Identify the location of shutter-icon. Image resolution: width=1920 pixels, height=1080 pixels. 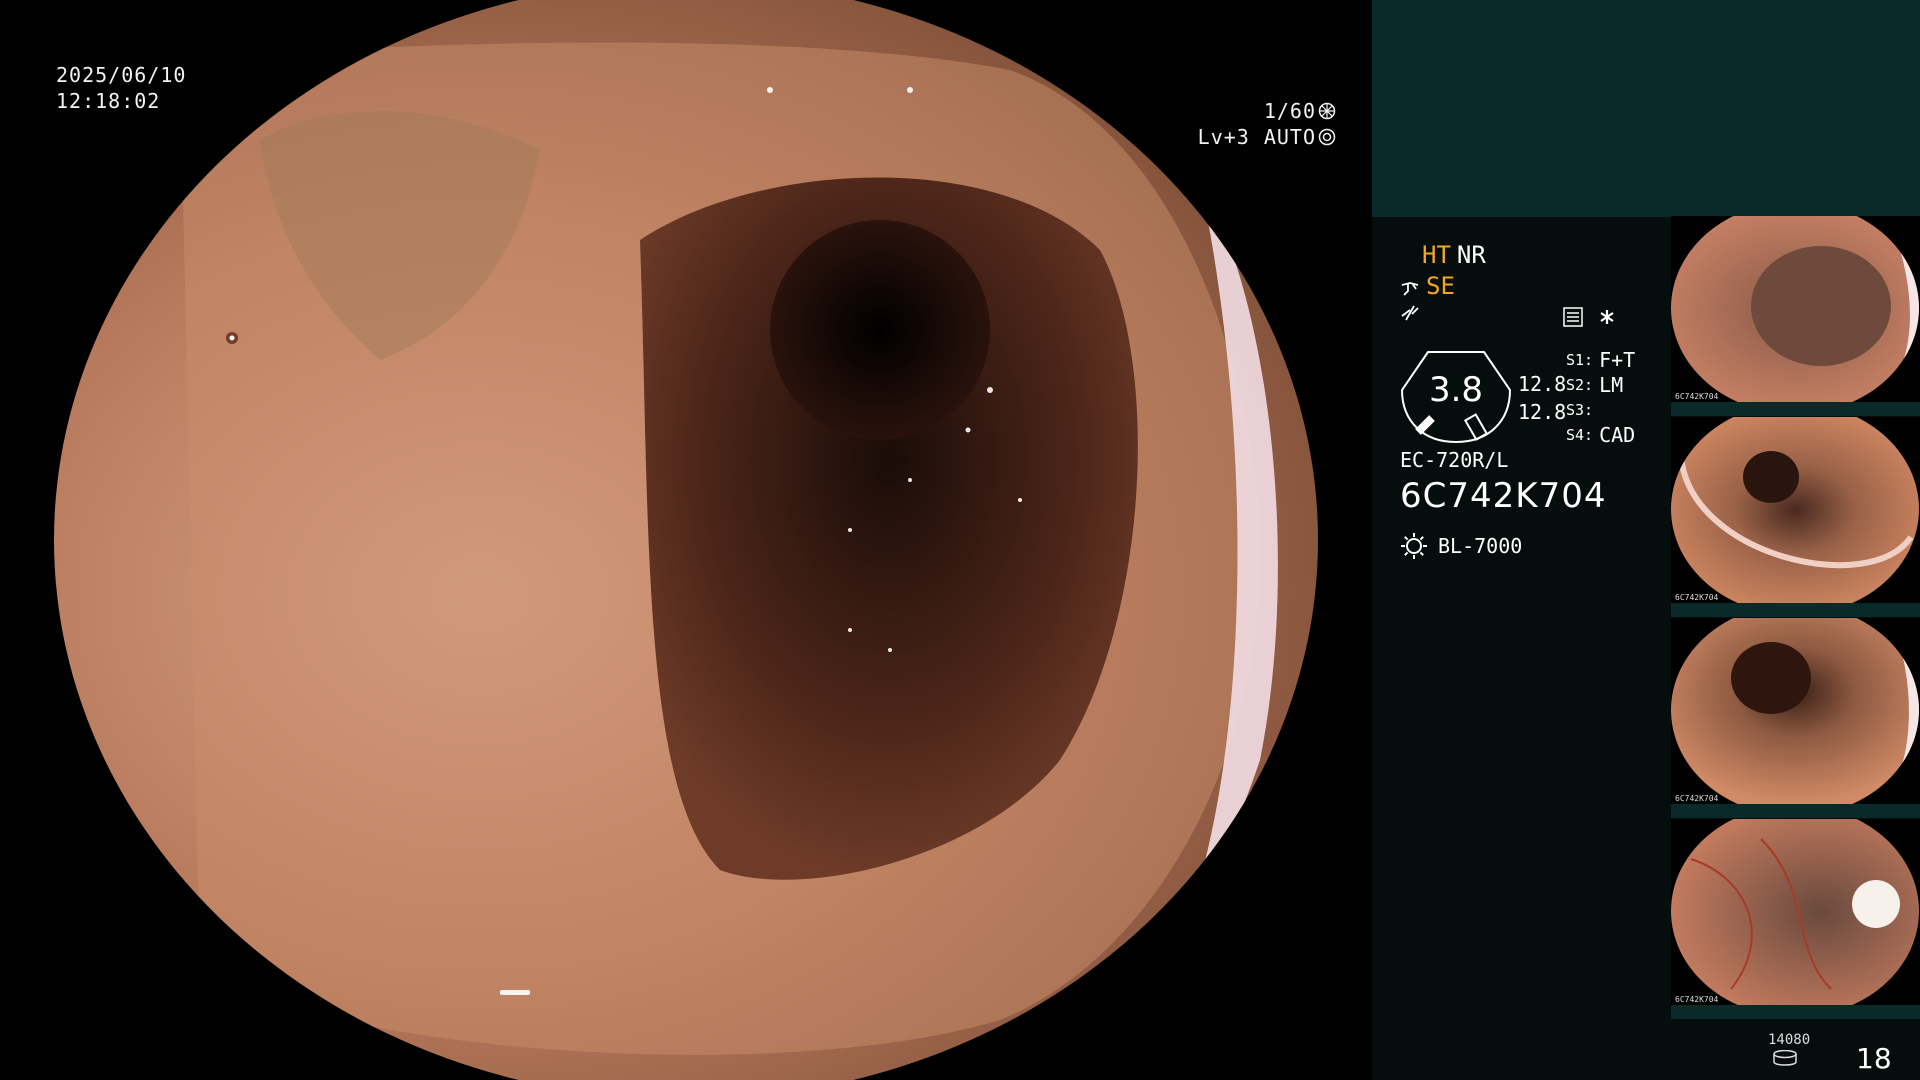
(1327, 111).